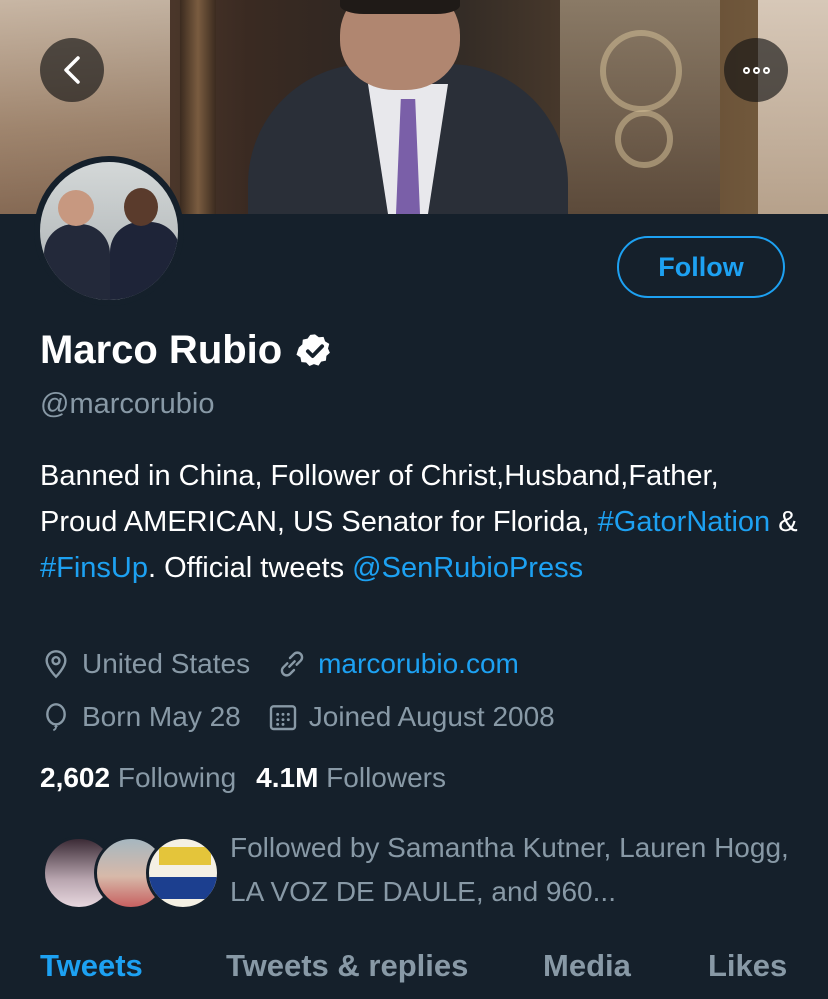 This screenshot has width=828, height=999. What do you see at coordinates (386, 777) in the screenshot?
I see `followers-label: Followers` at bounding box center [386, 777].